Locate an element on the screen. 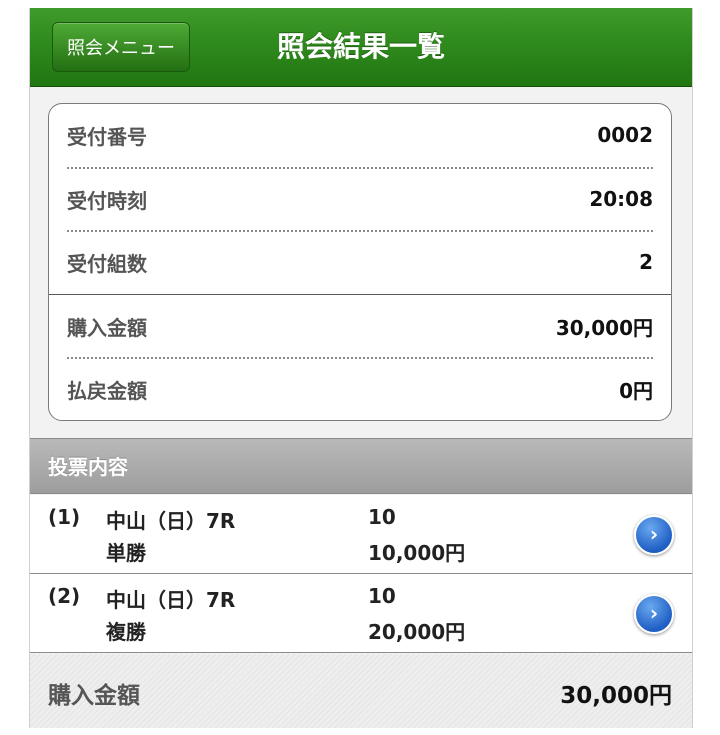 The height and width of the screenshot is (735, 720). bet-number: (2) is located at coordinates (64, 596).